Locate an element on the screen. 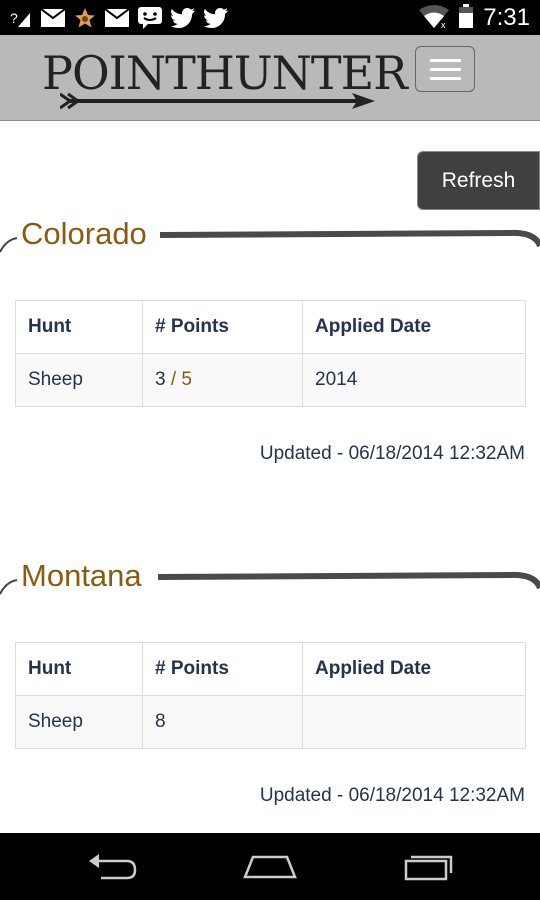 The height and width of the screenshot is (900, 540). messaging-icon is located at coordinates (150, 17).